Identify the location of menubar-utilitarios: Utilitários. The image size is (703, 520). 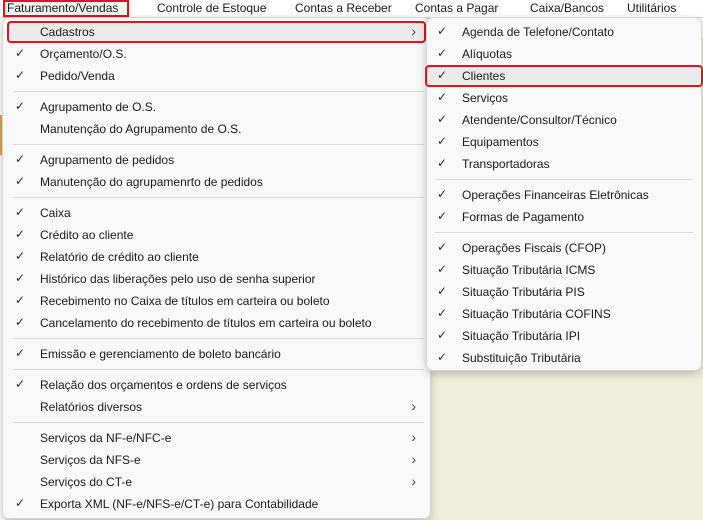
(651, 8).